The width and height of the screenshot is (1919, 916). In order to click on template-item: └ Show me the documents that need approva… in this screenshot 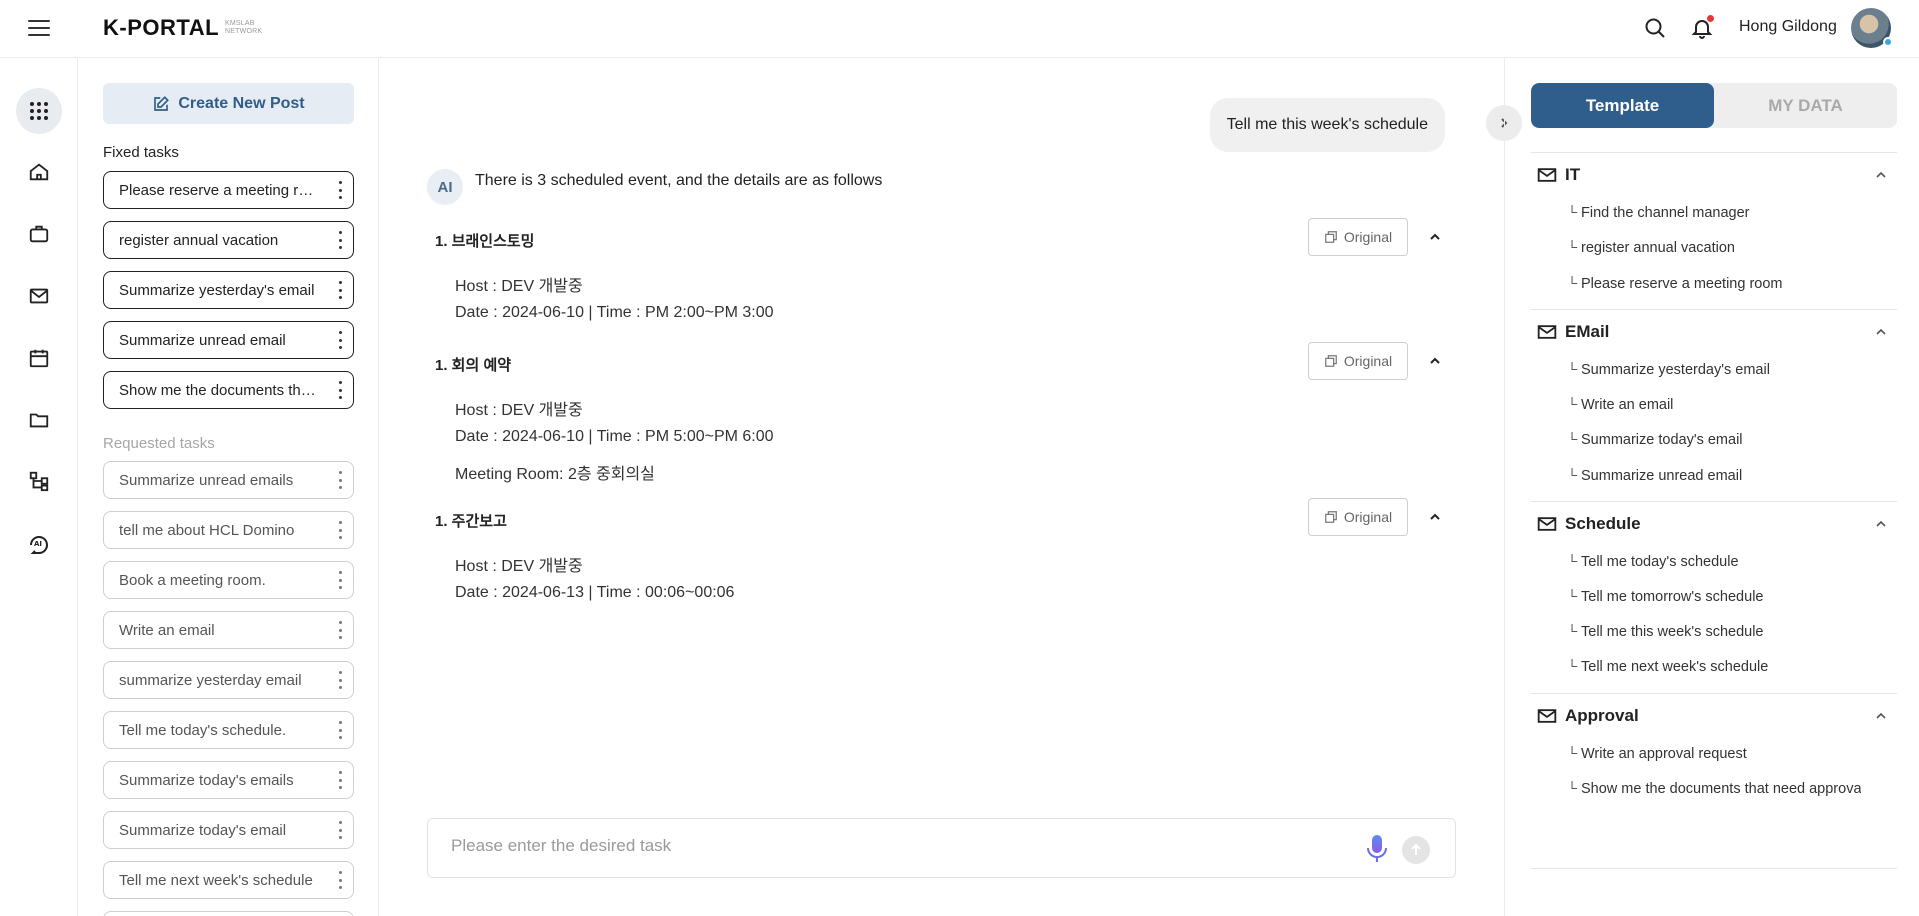, I will do `click(1714, 789)`.